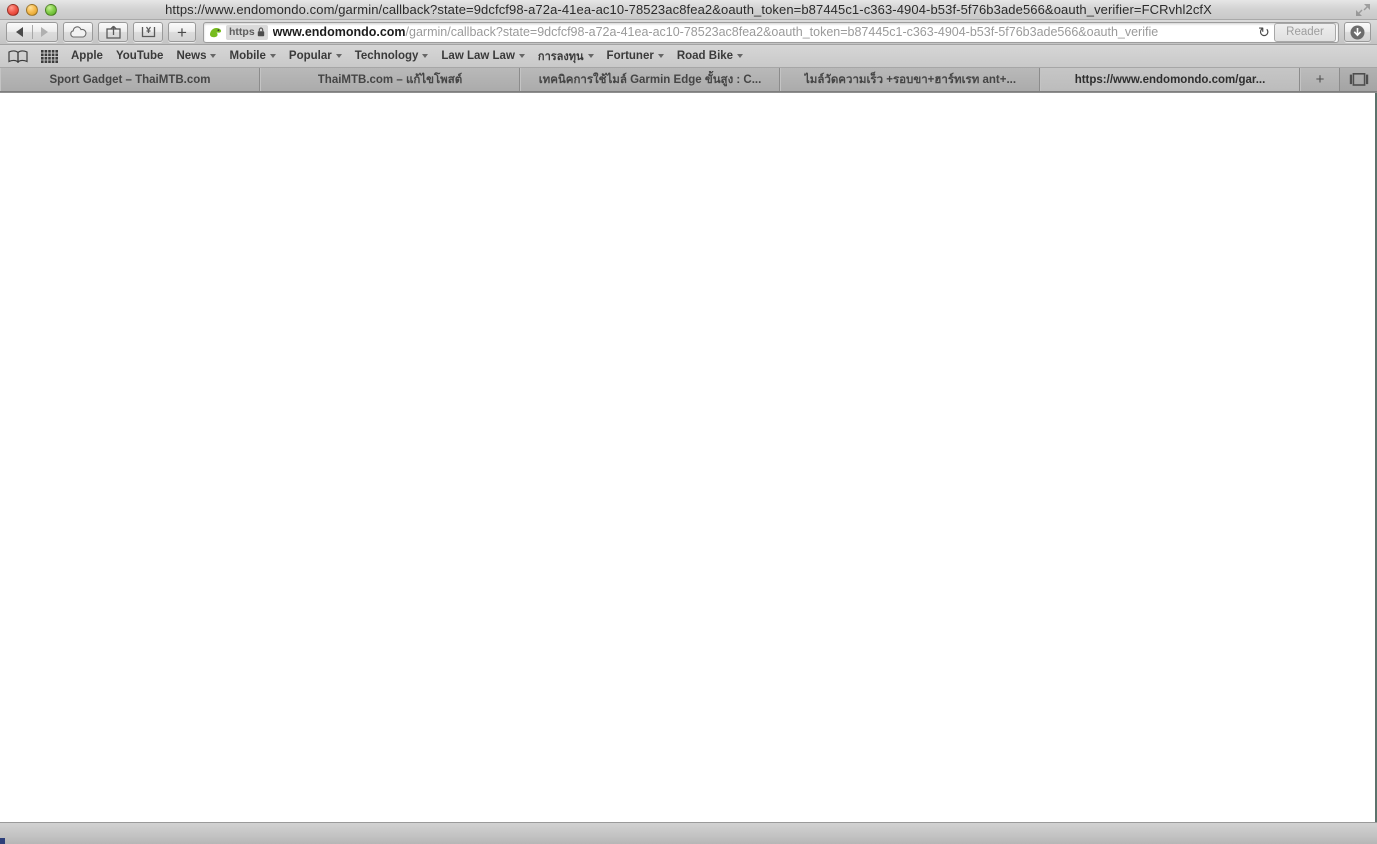 This screenshot has height=844, width=1377. I want to click on add-bookmark-button, so click(148, 32).